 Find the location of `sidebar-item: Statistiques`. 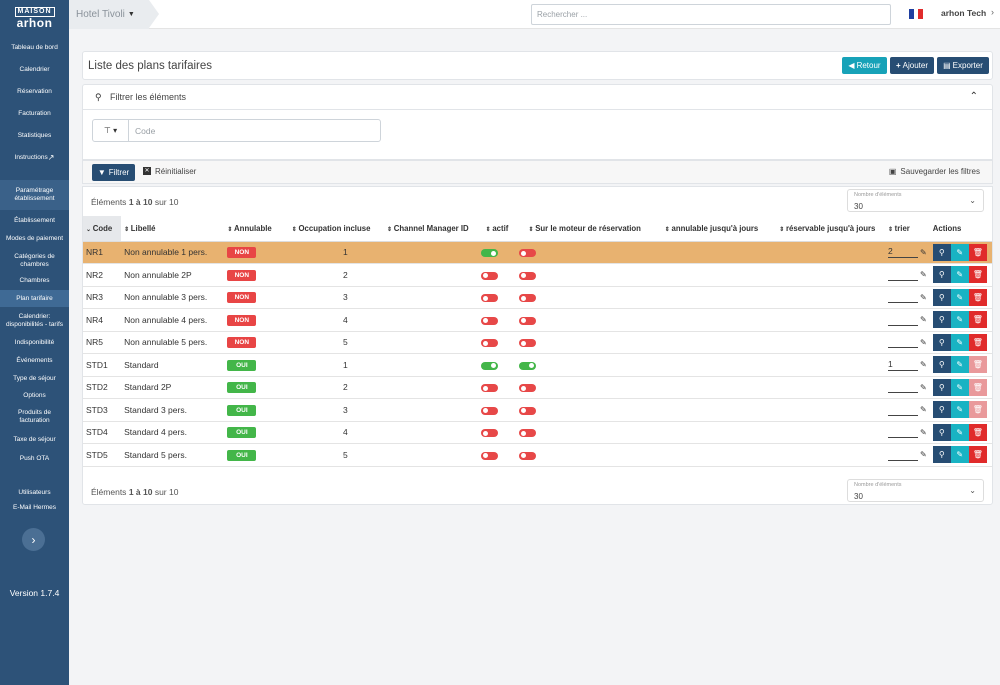

sidebar-item: Statistiques is located at coordinates (34, 136).